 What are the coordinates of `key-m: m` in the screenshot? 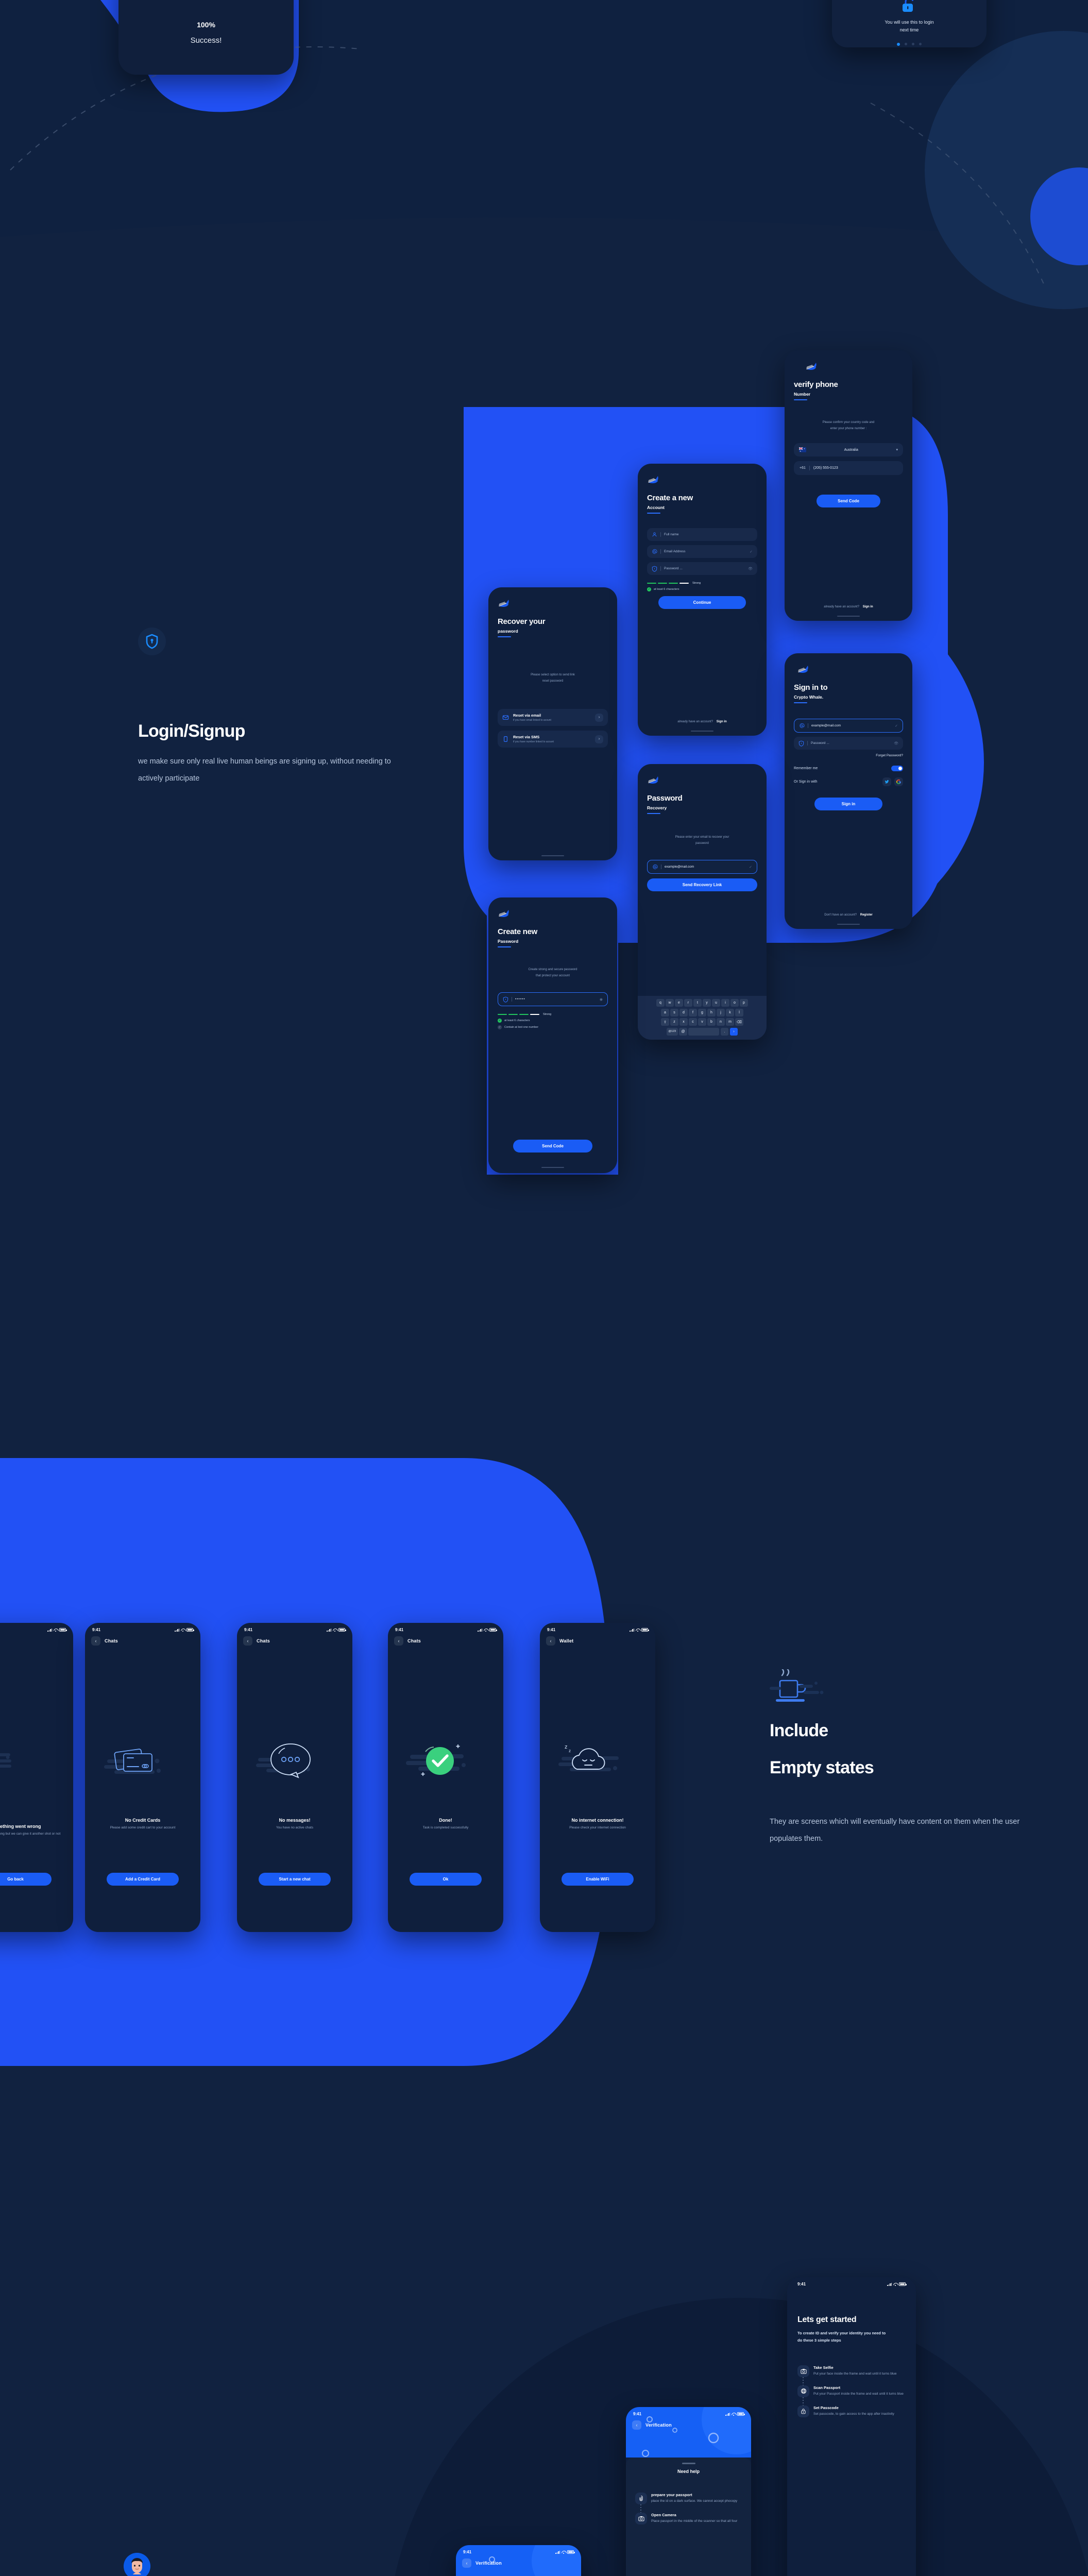 It's located at (730, 1022).